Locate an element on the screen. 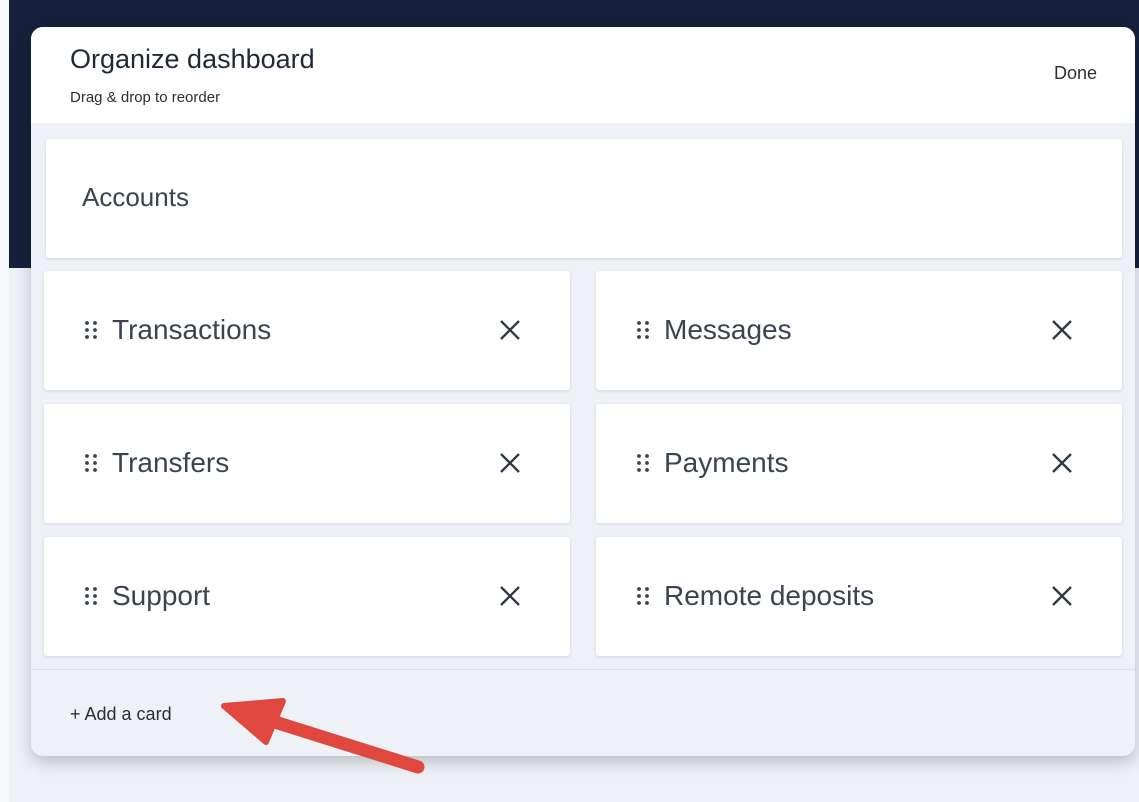 This screenshot has height=802, width=1139. remove-support-button is located at coordinates (510, 596).